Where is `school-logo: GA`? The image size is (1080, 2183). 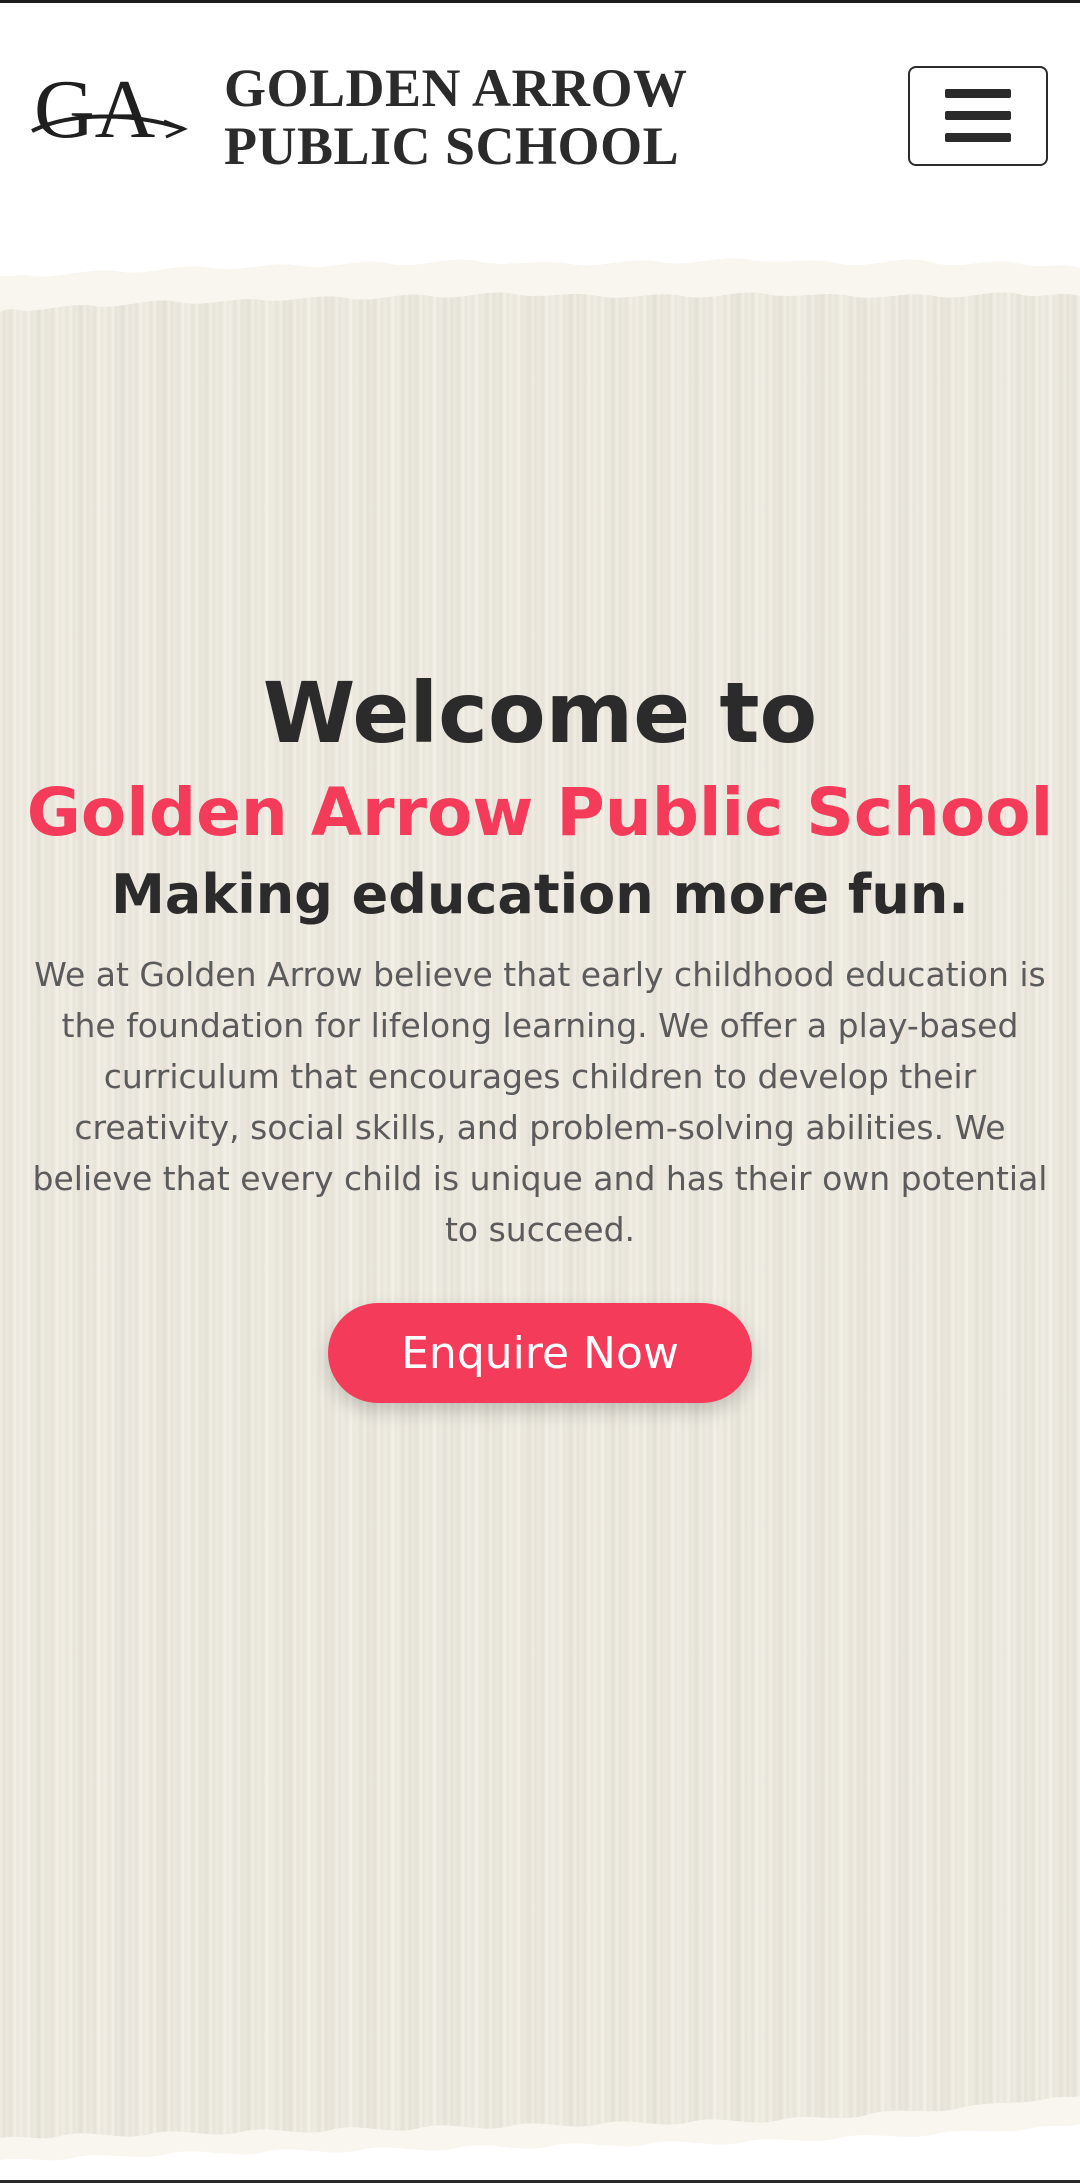 school-logo: GA is located at coordinates (108, 109).